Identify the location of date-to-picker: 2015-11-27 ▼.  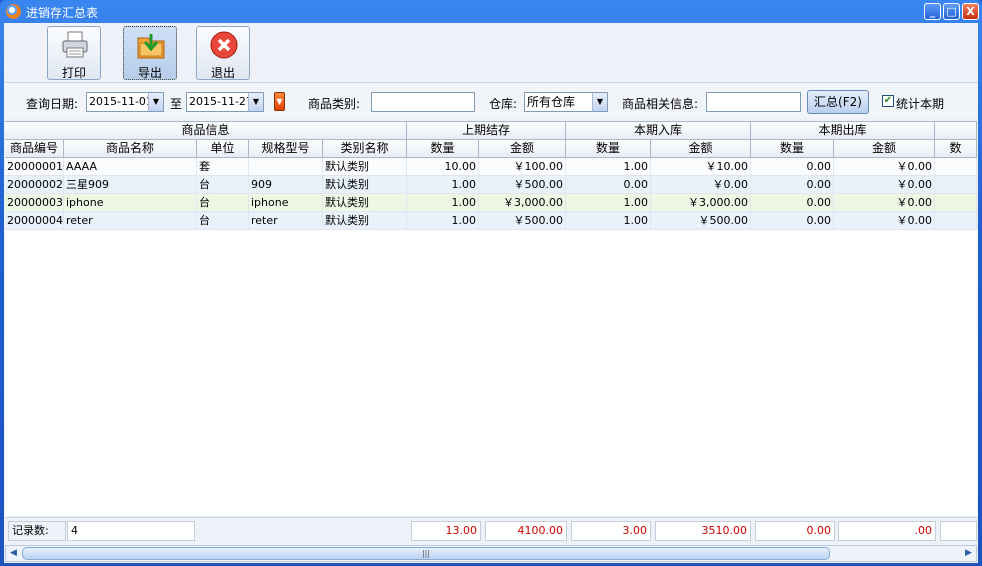
(225, 102).